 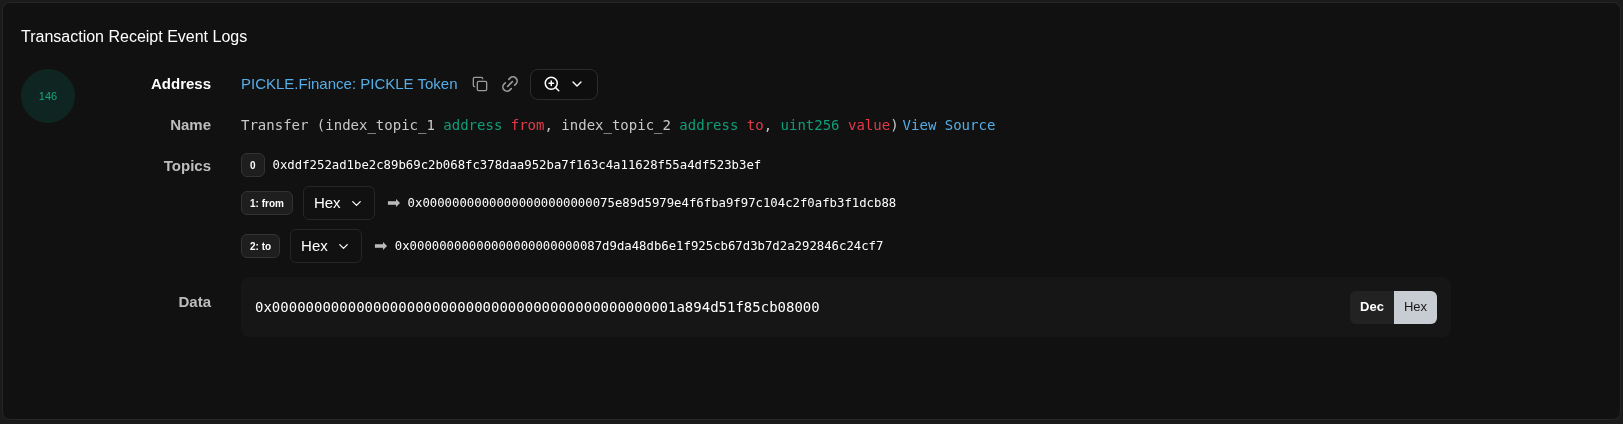 I want to click on topic-index-tag: 0, so click(x=253, y=165).